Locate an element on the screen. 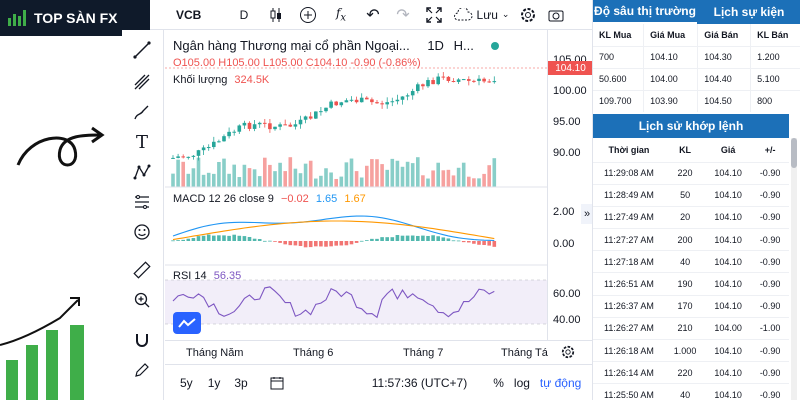 Image resolution: width=800 pixels, height=400 pixels. lock-drawings-tool is located at coordinates (142, 370).